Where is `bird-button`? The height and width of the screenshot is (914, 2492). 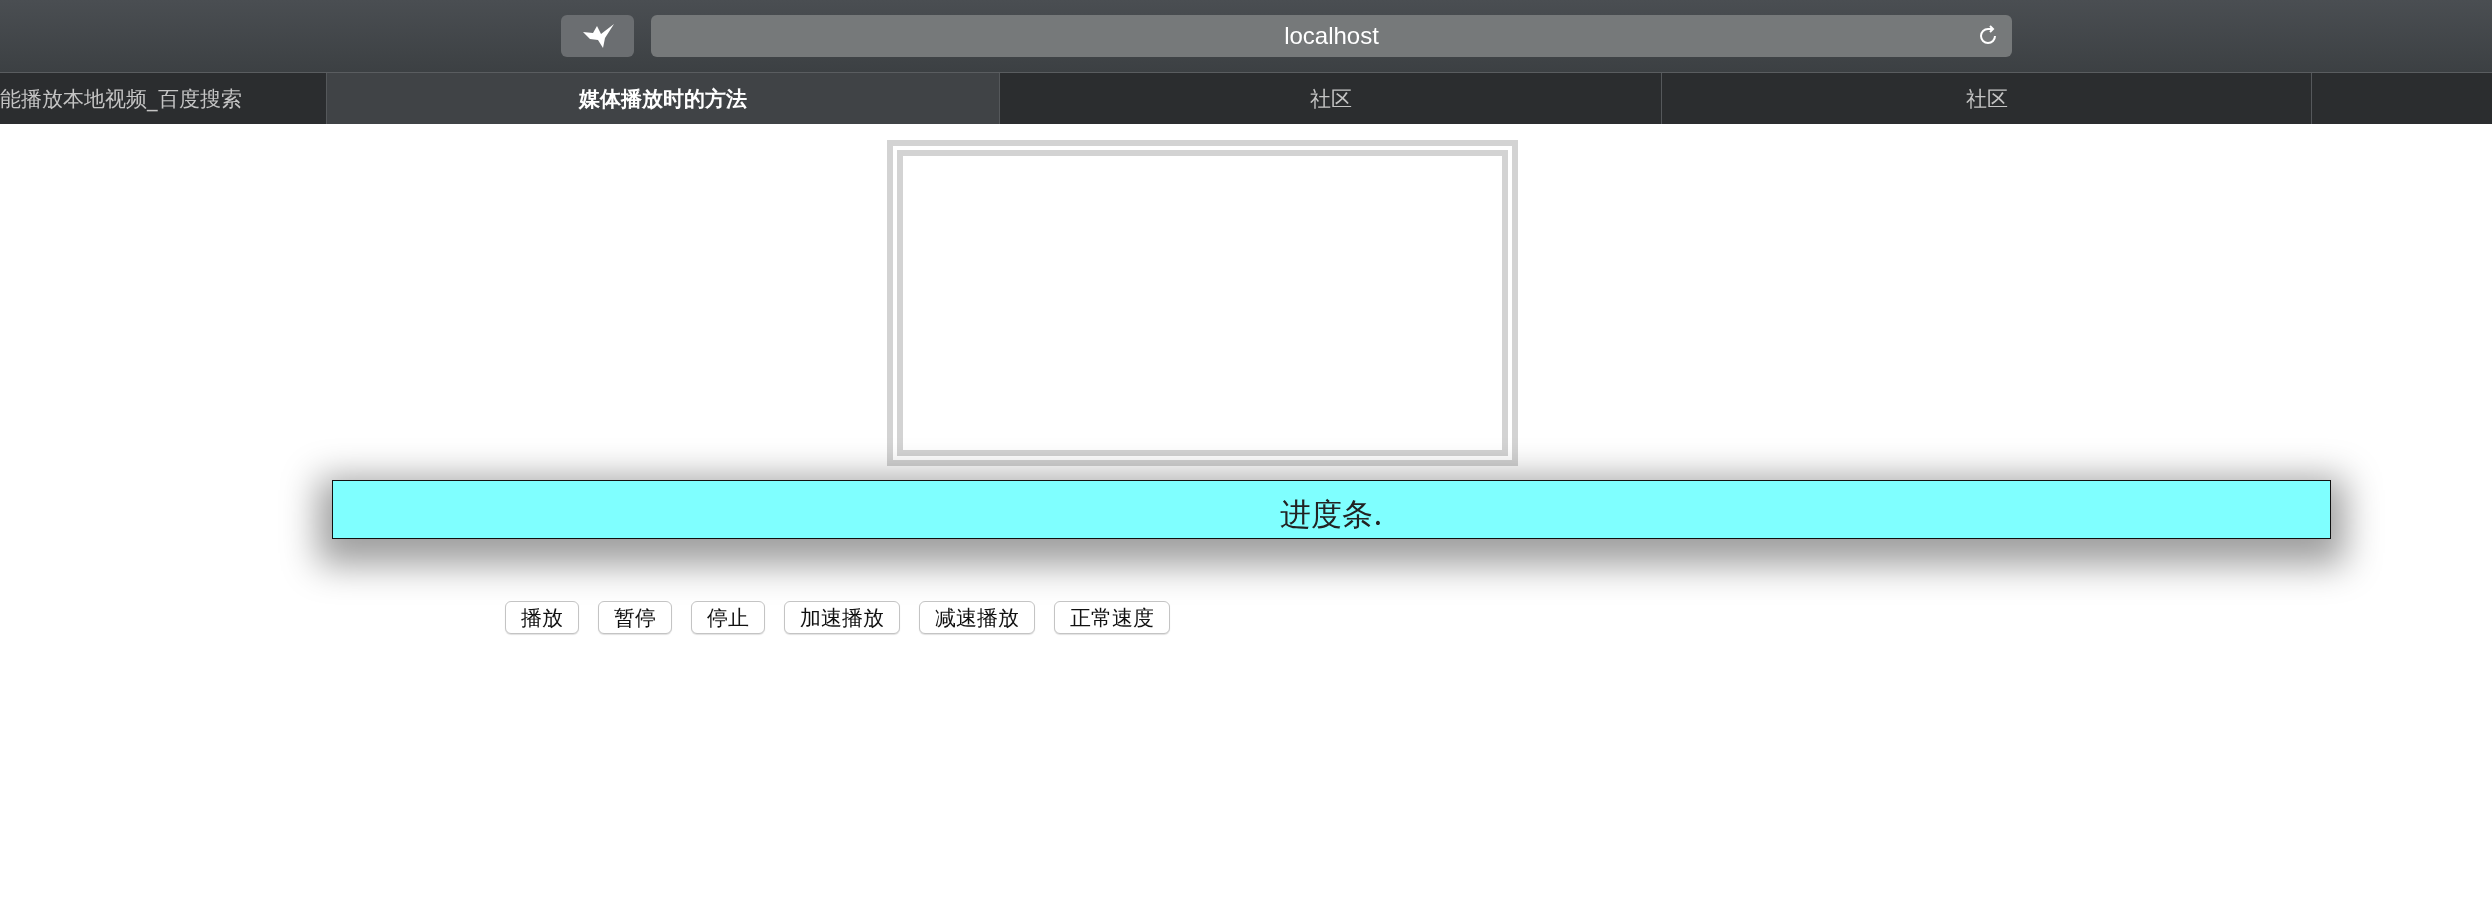 bird-button is located at coordinates (597, 36).